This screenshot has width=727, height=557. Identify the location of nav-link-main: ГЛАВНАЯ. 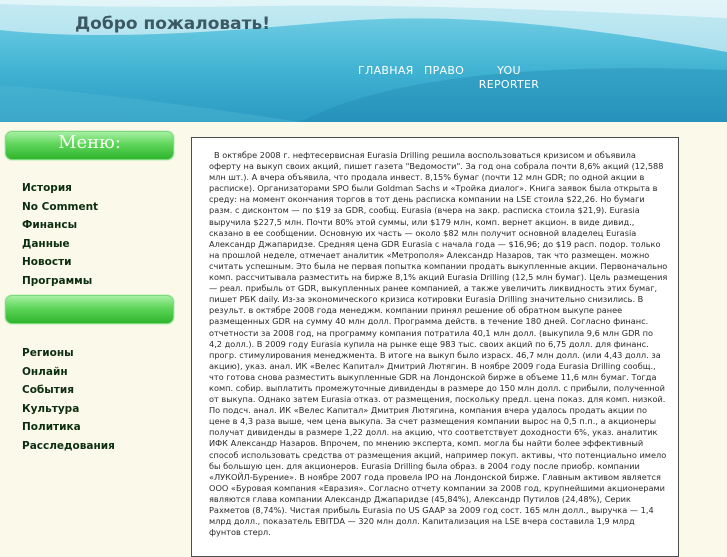
(386, 70).